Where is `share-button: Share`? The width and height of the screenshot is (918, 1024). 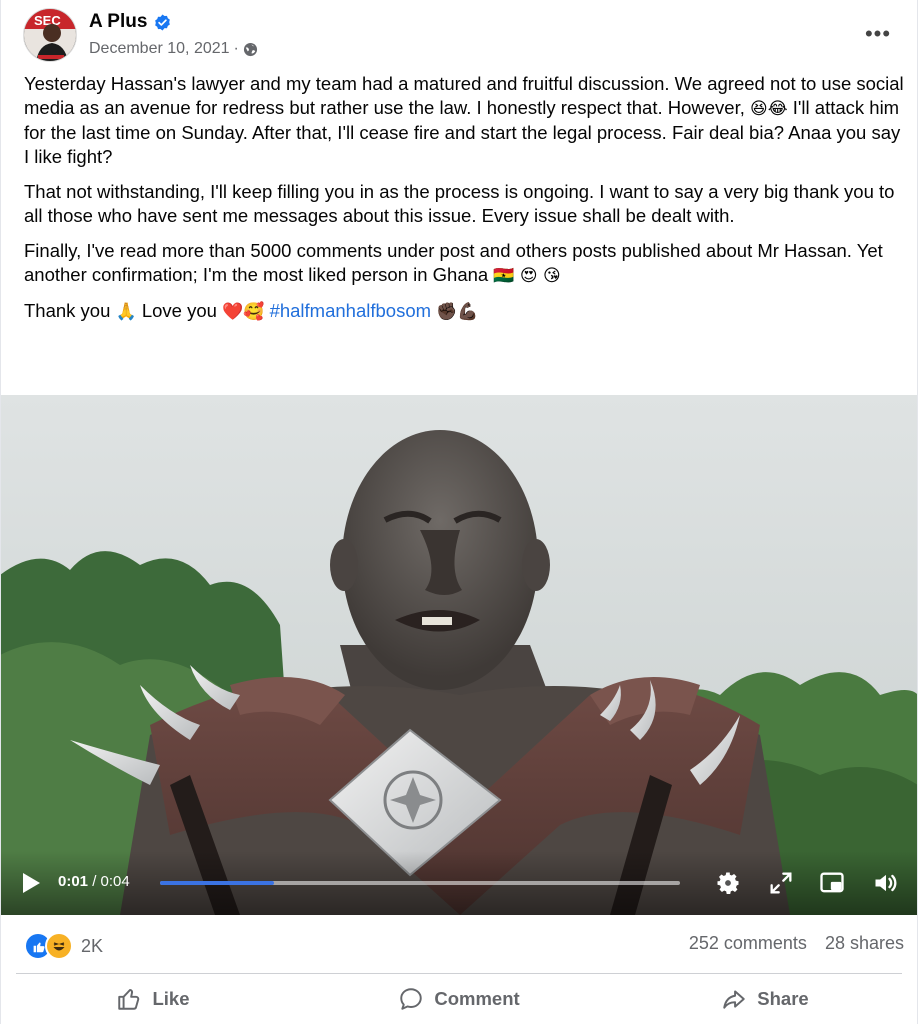 share-button: Share is located at coordinates (765, 999).